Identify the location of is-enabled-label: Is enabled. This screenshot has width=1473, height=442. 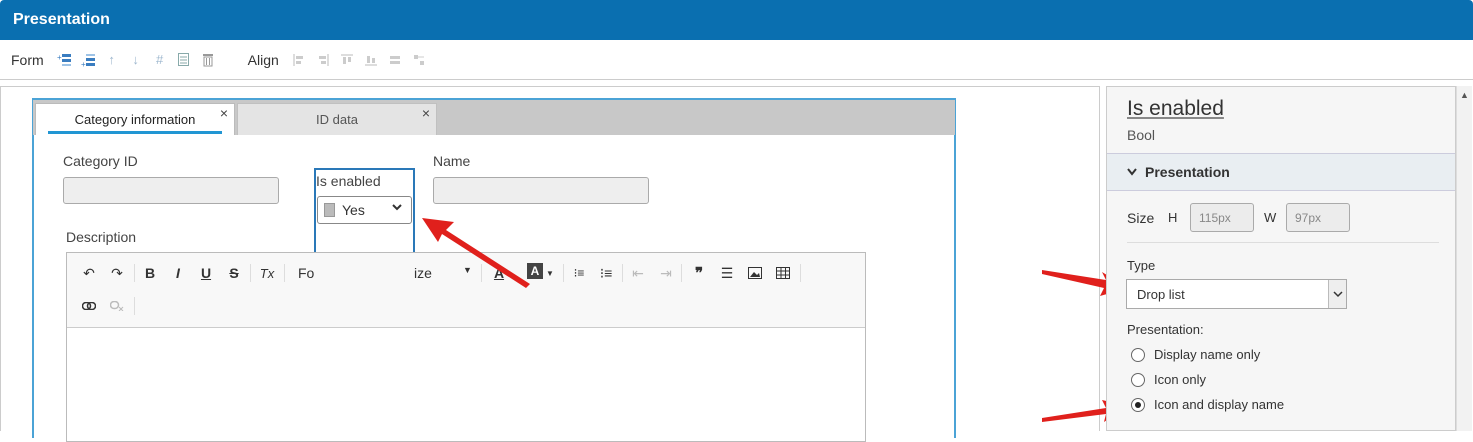
(348, 181).